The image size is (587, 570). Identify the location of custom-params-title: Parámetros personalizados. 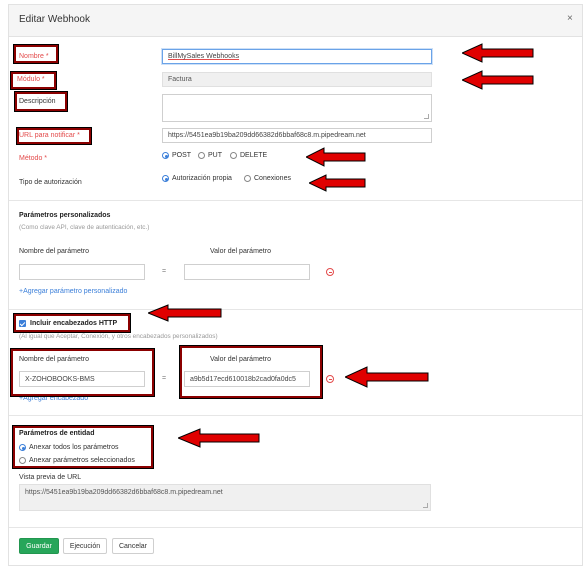
(65, 215).